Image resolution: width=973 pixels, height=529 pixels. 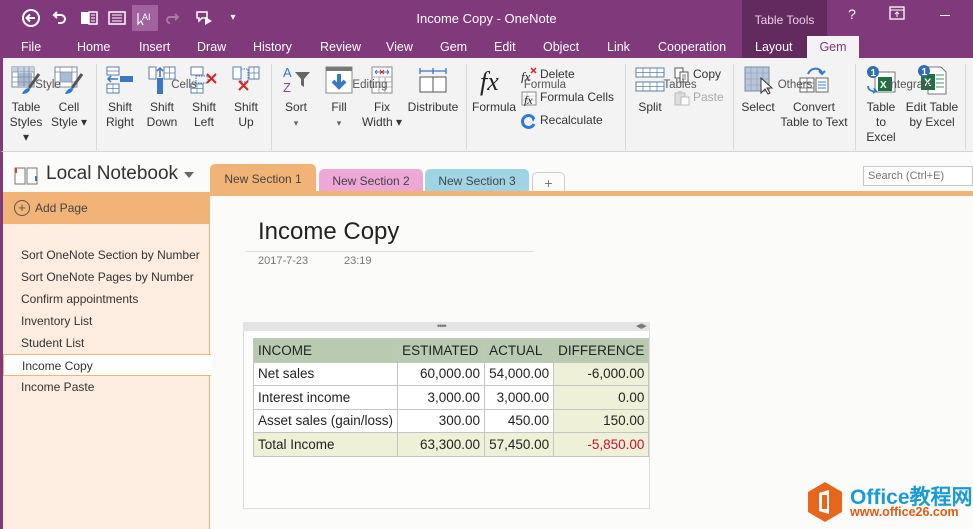 I want to click on tab-object: Object, so click(x=561, y=47).